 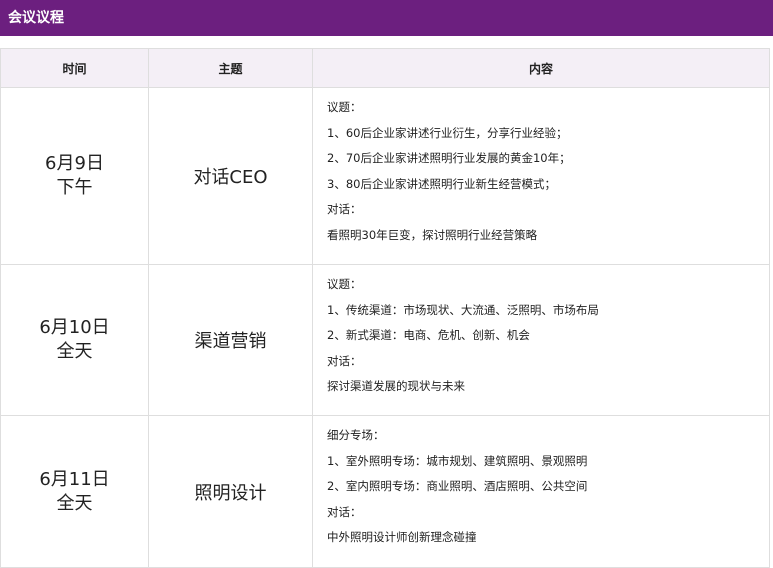 What do you see at coordinates (74, 327) in the screenshot?
I see `session-date: 6月10日` at bounding box center [74, 327].